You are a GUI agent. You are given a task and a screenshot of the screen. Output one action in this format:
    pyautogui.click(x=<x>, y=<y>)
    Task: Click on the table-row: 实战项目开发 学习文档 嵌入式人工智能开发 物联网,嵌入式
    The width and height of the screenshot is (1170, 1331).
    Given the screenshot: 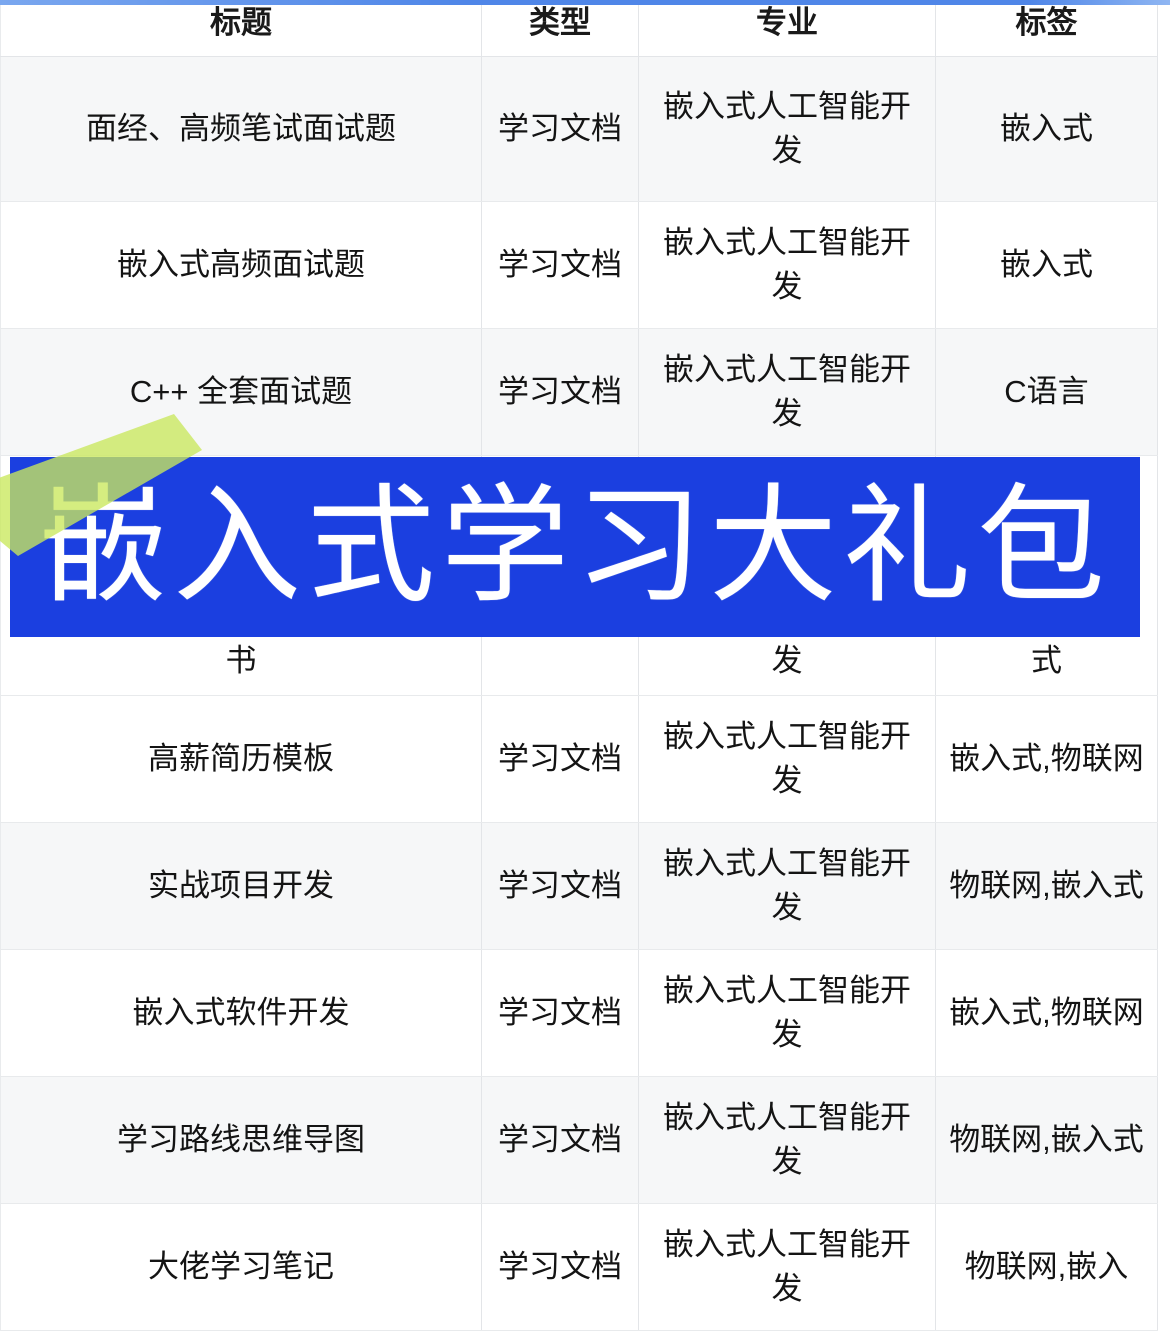 What is the action you would take?
    pyautogui.click(x=579, y=886)
    